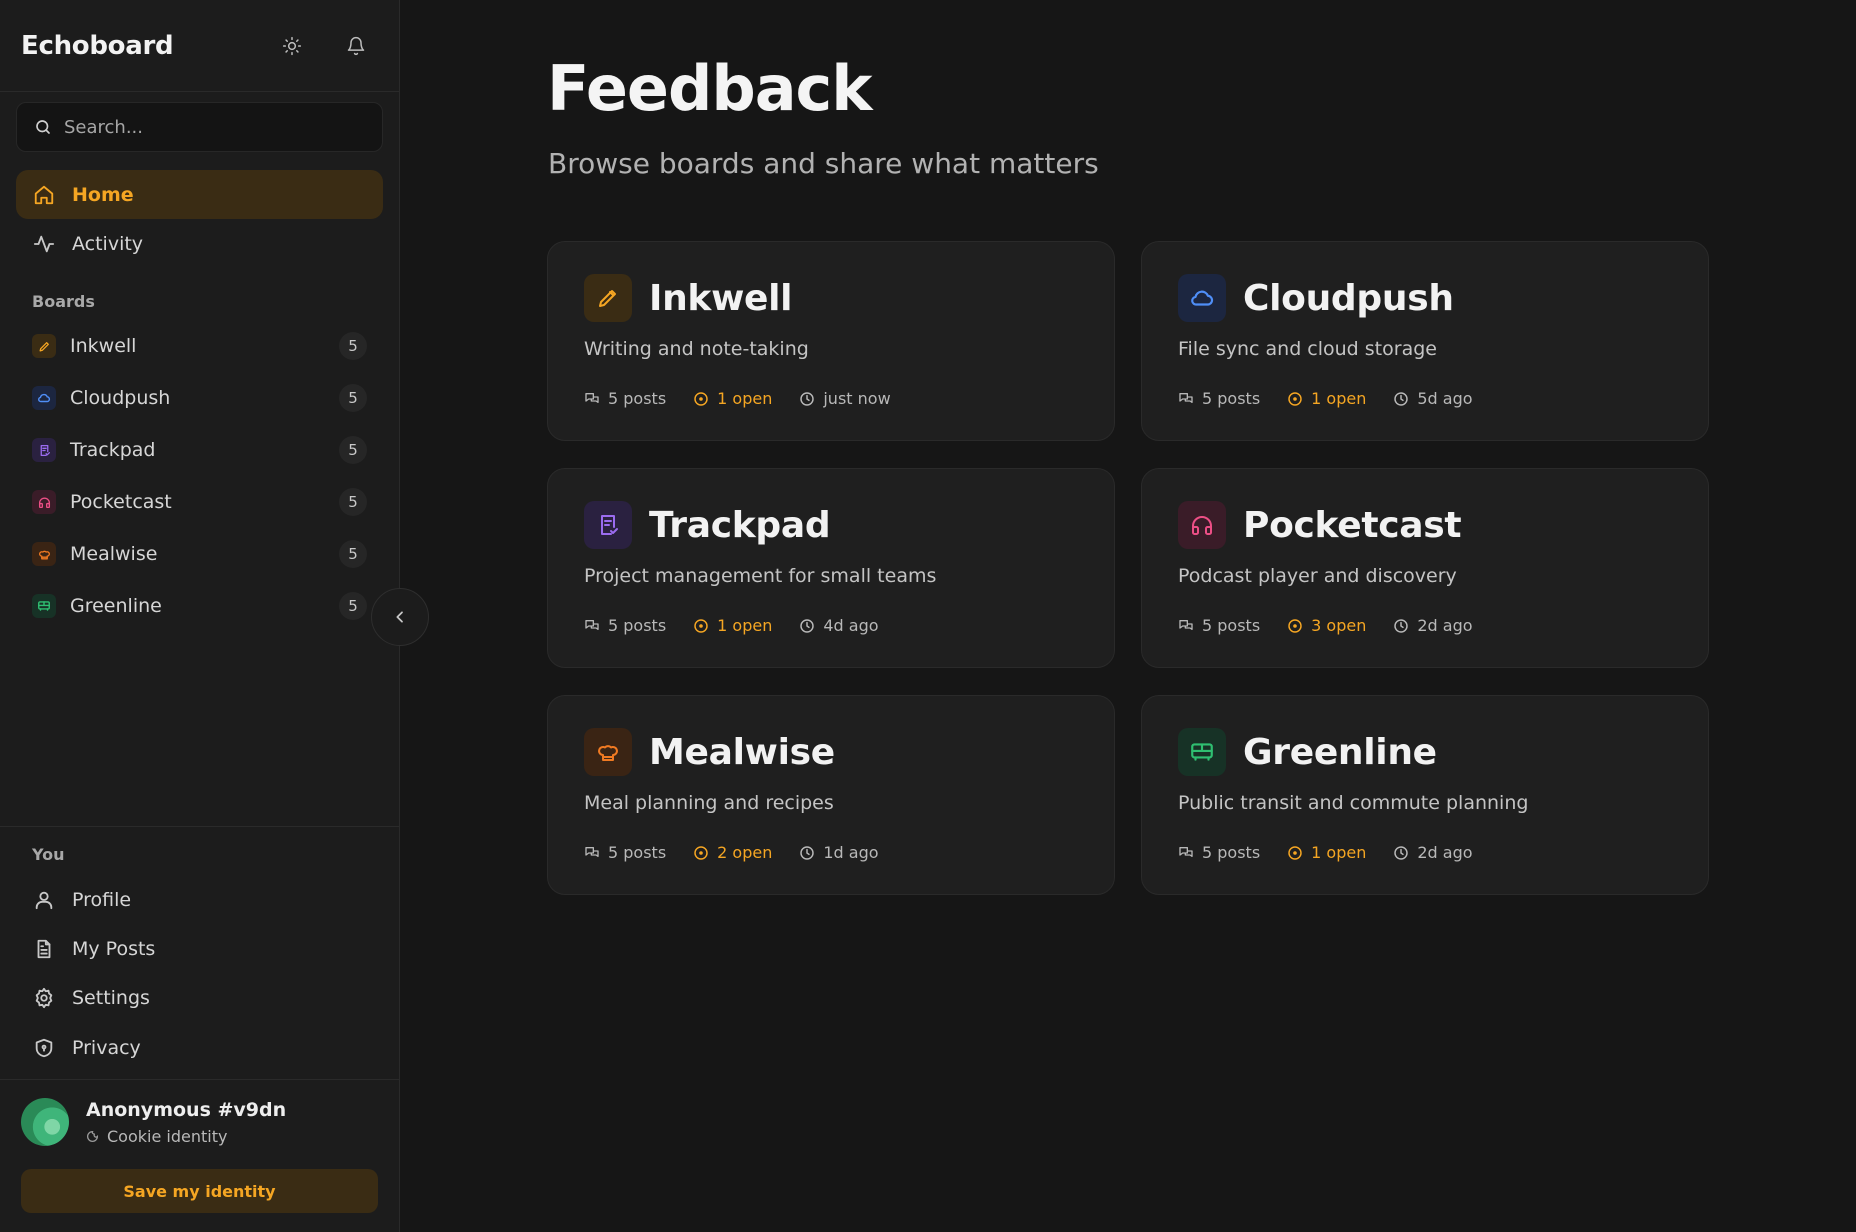 The width and height of the screenshot is (1856, 1232). I want to click on gear-icon, so click(44, 998).